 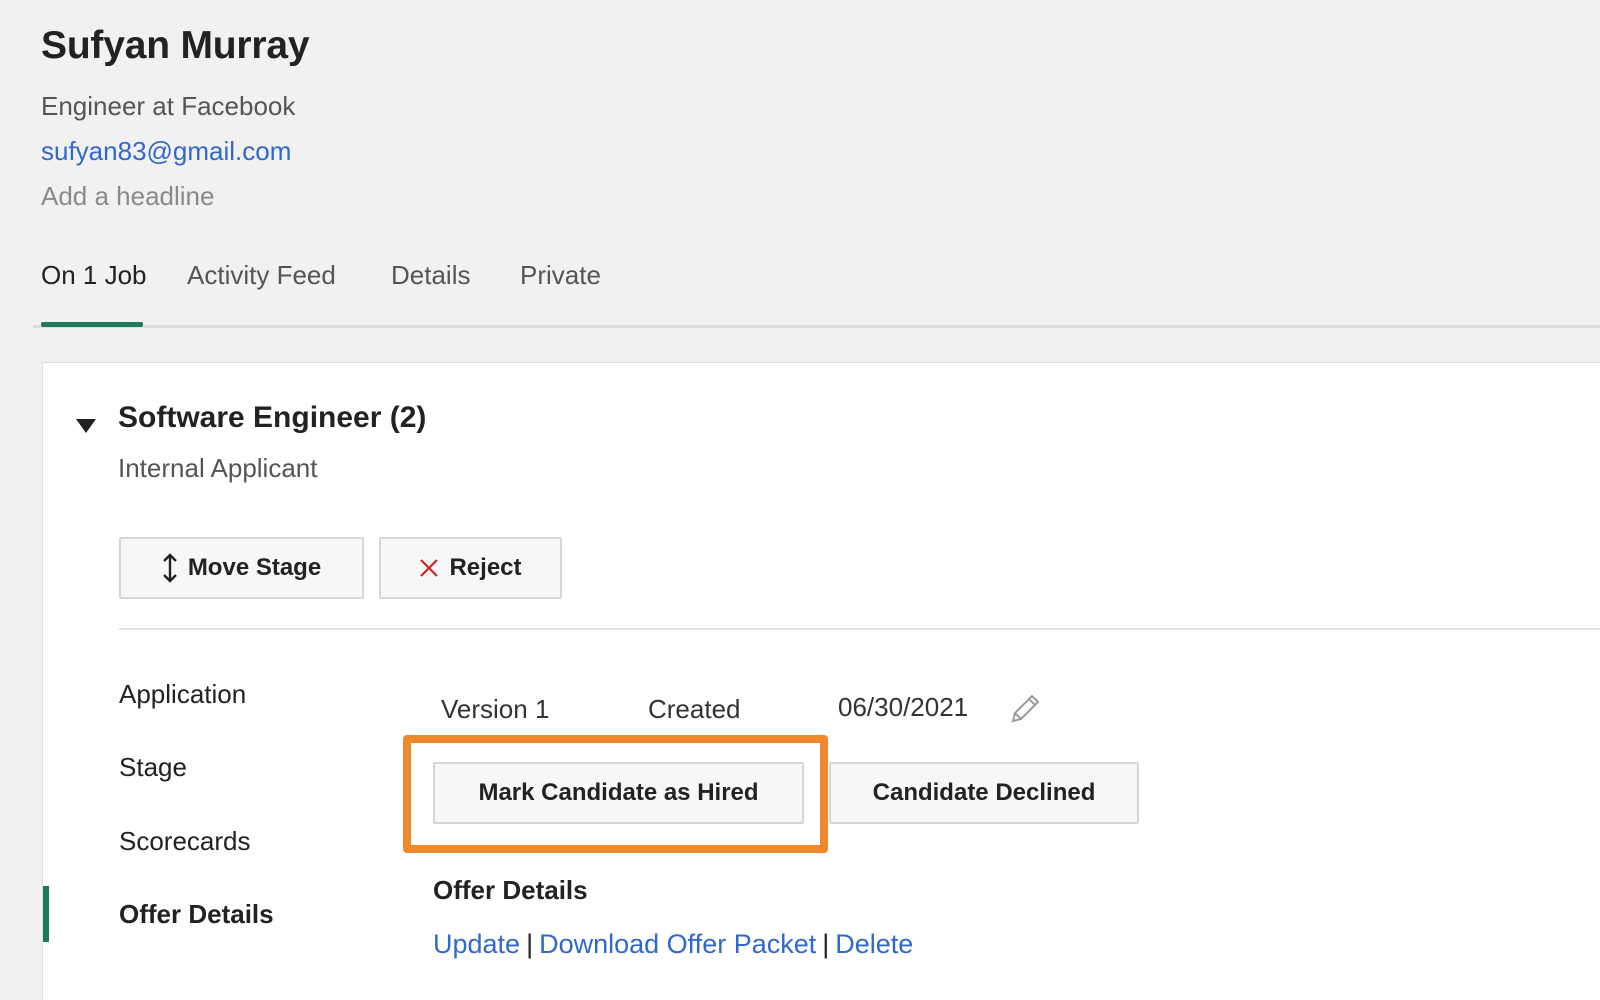 What do you see at coordinates (92, 324) in the screenshot?
I see `active-tab-indicator` at bounding box center [92, 324].